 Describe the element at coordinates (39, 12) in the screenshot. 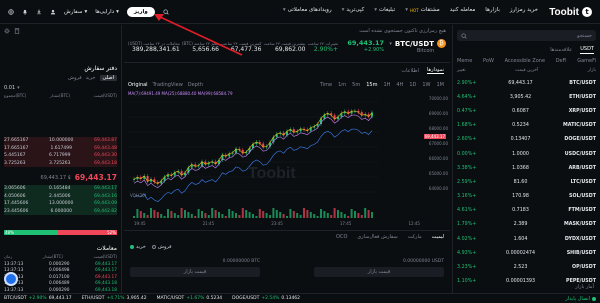

I see `download-icon` at that location.